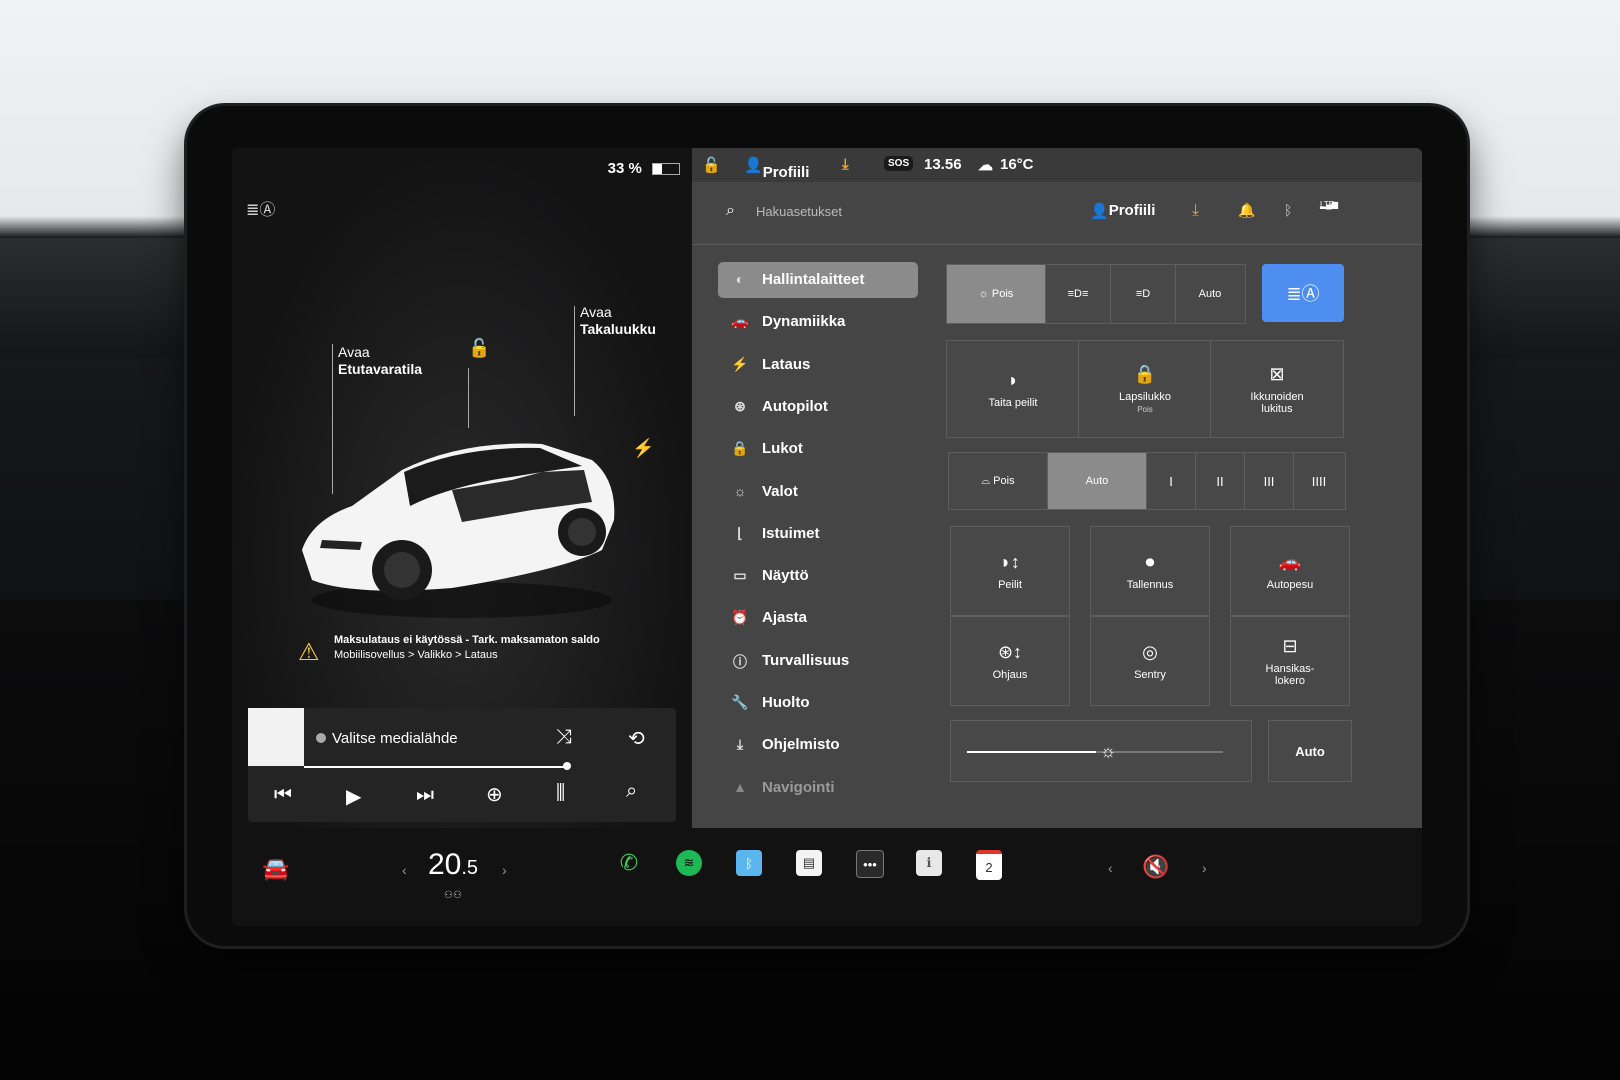 Image resolution: width=1620 pixels, height=1080 pixels. What do you see at coordinates (711, 165) in the screenshot?
I see `unlocked-icon: 🔓` at bounding box center [711, 165].